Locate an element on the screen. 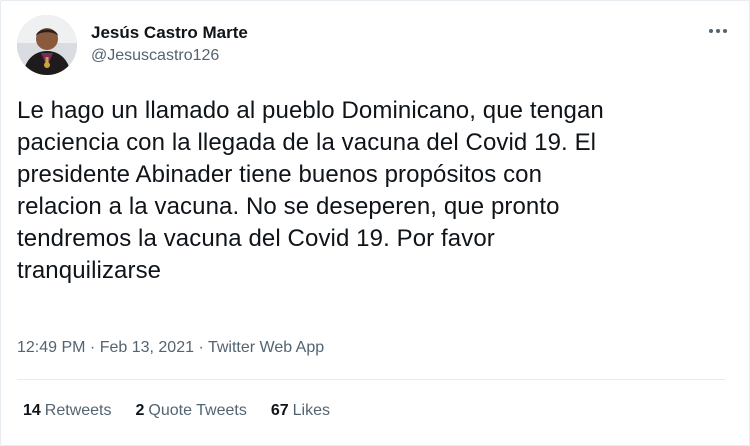  retweets-stat: 14 Retweets is located at coordinates (67, 411).